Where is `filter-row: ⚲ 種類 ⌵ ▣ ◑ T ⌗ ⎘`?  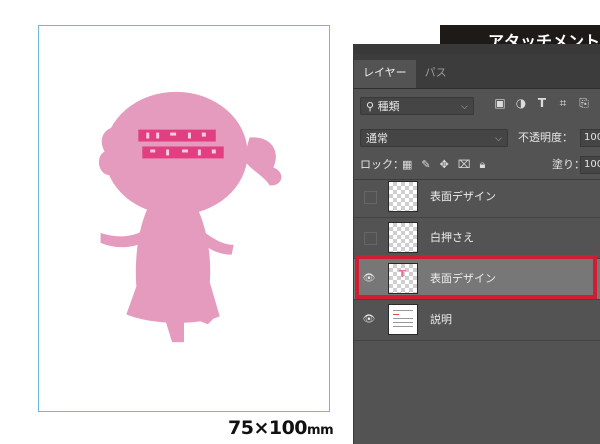
filter-row: ⚲ 種類 ⌵ ▣ ◑ T ⌗ ⎘ is located at coordinates (477, 106).